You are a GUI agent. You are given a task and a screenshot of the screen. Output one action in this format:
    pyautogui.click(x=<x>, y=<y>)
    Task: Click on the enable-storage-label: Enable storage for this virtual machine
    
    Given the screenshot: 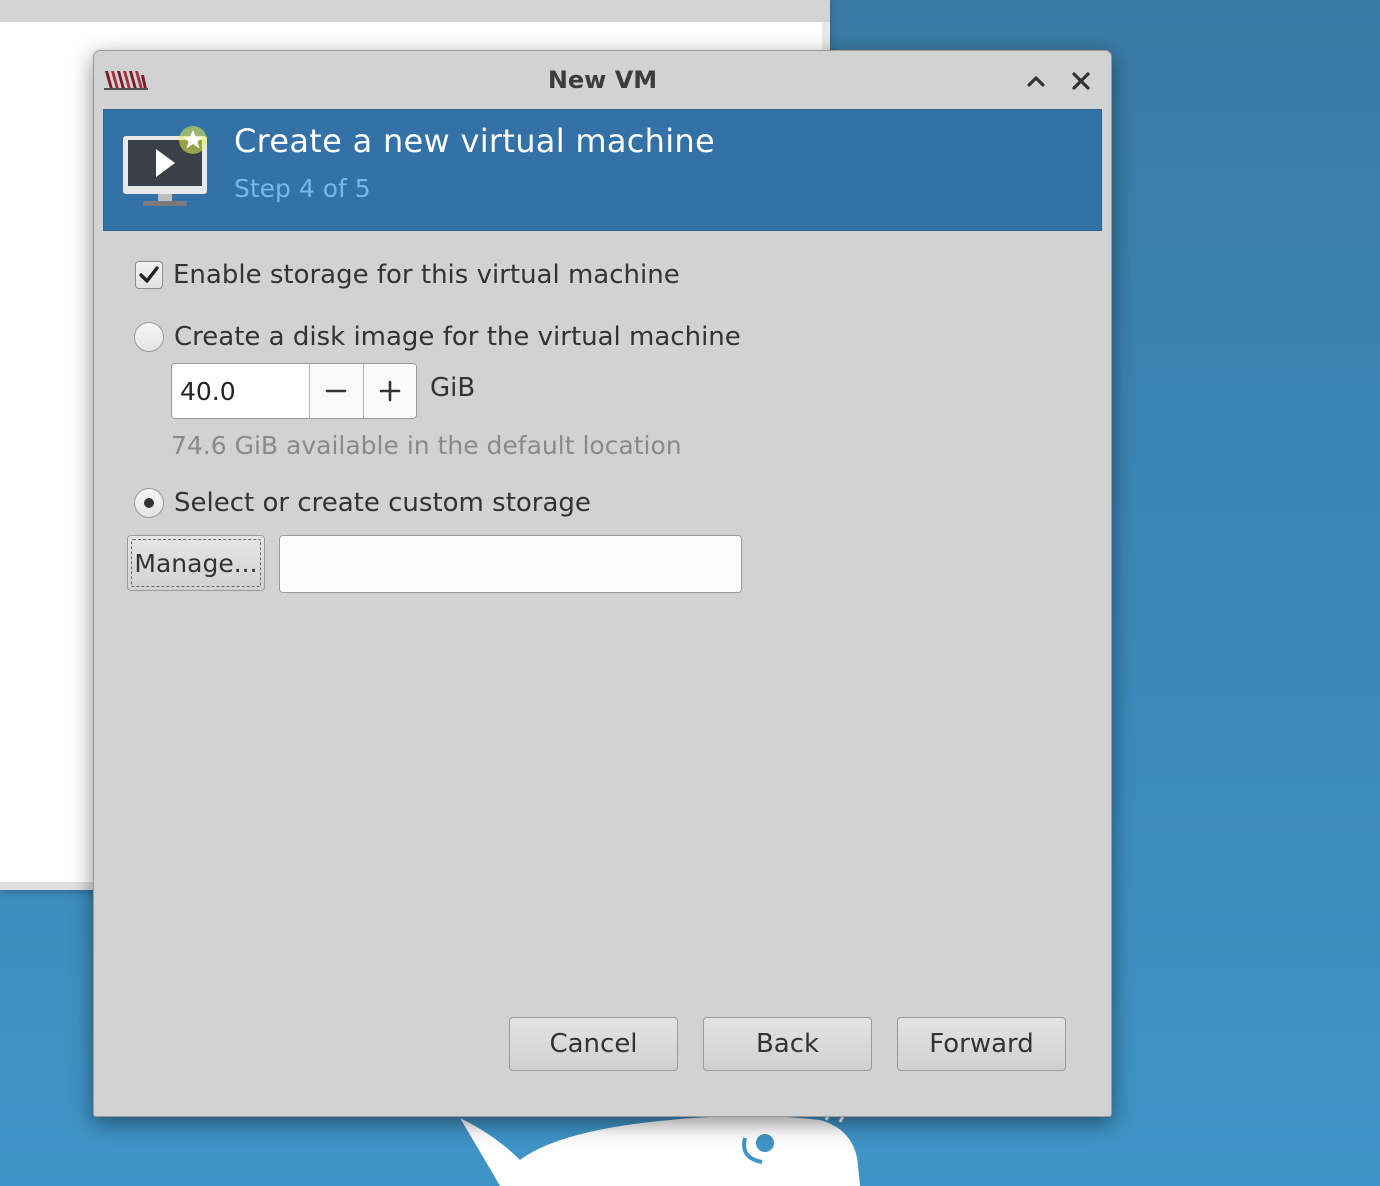 What is the action you would take?
    pyautogui.click(x=426, y=275)
    